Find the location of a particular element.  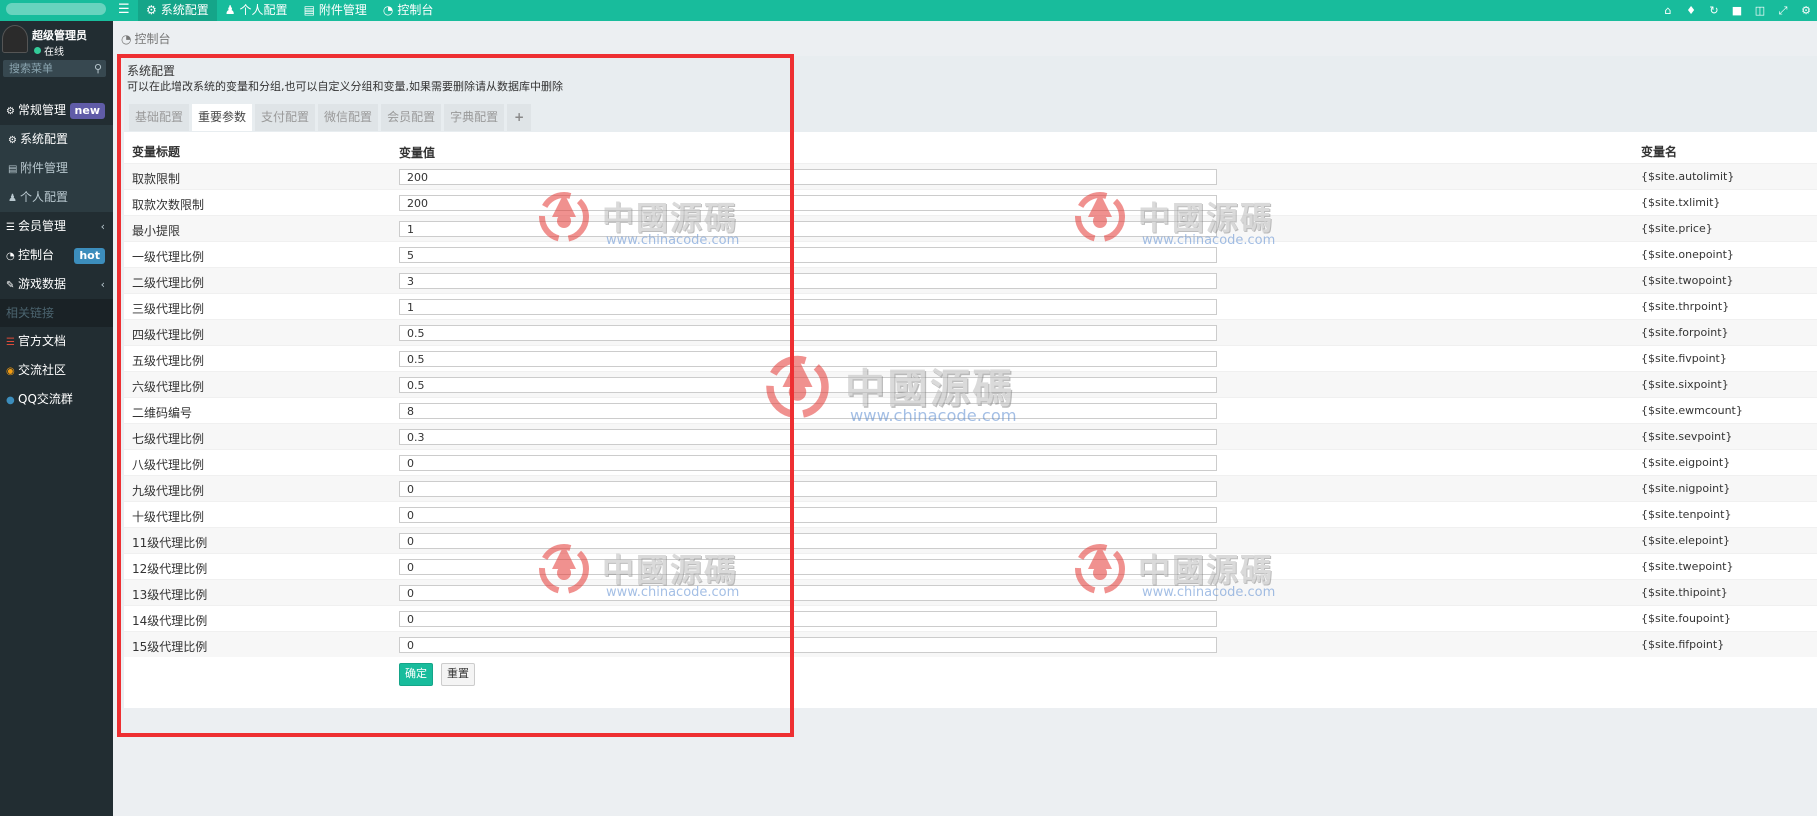

sidebar-item-label: 附件管理 is located at coordinates (44, 168).